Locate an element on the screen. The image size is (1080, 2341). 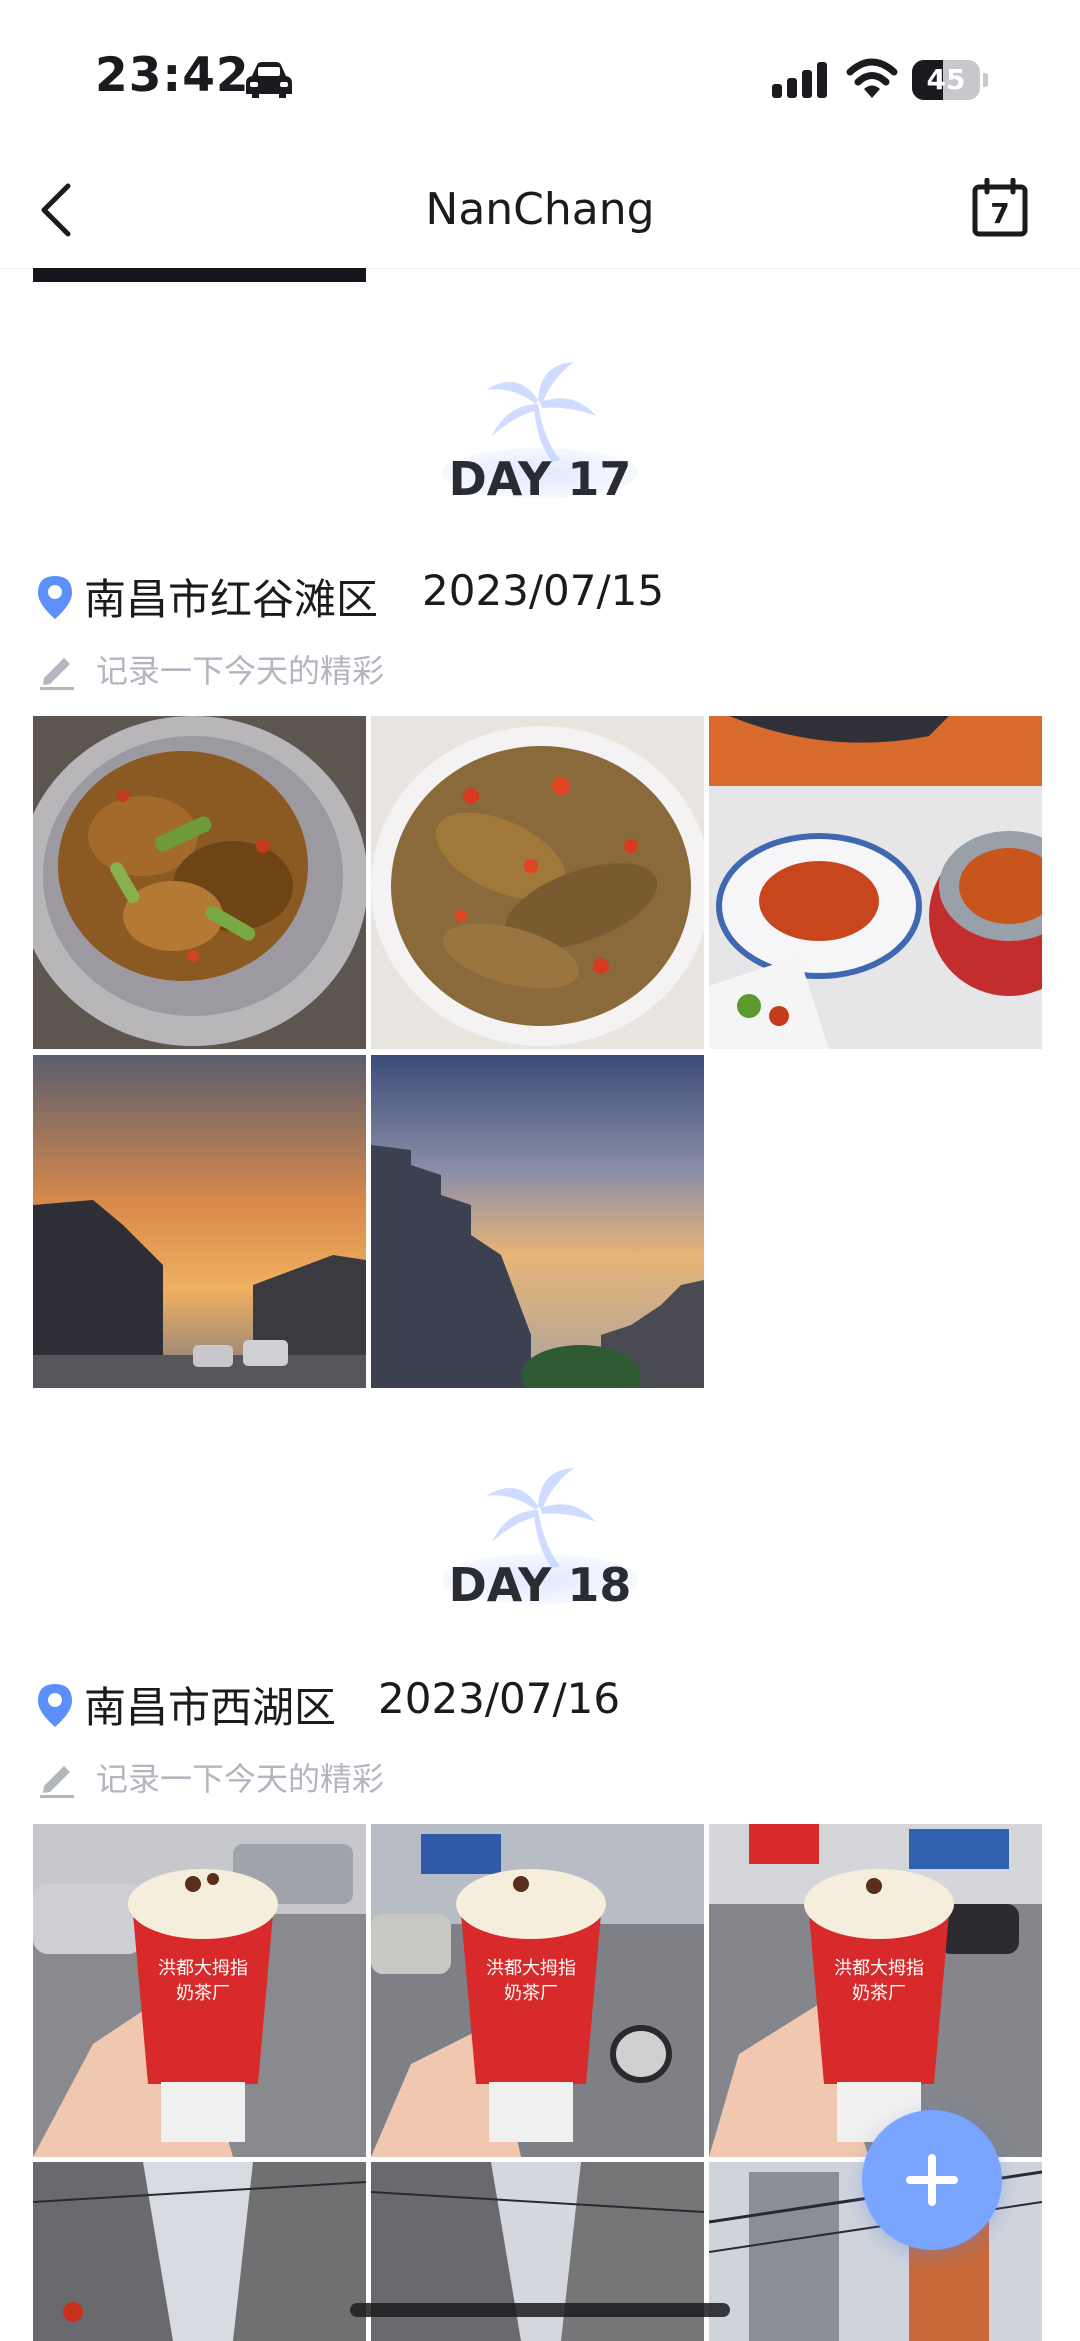
battery-level-text: 45 is located at coordinates (946, 79).